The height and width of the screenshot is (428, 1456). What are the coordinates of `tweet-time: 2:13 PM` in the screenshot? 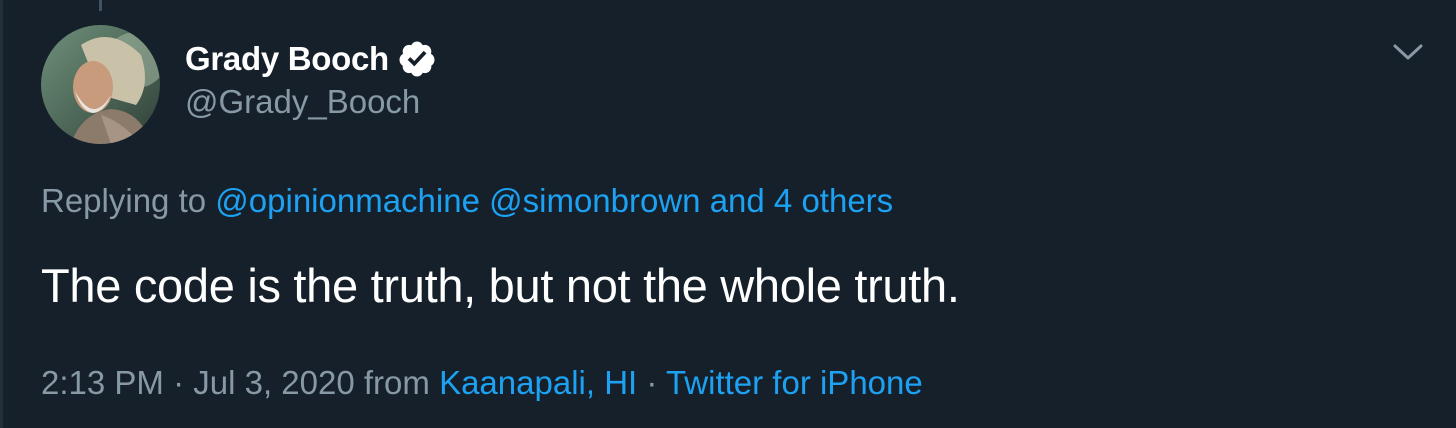 It's located at (102, 382).